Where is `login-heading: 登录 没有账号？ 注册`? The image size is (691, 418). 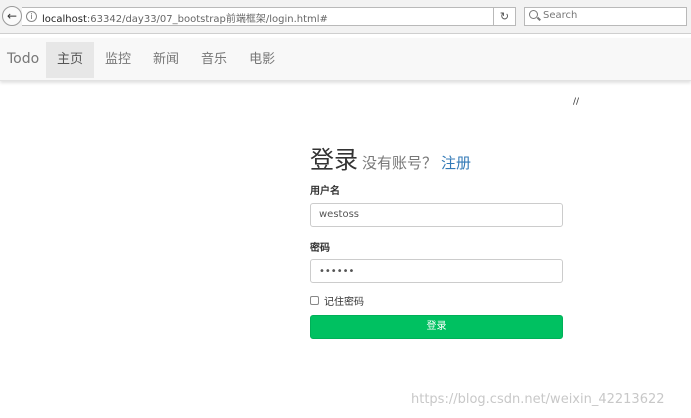 login-heading: 登录 没有账号？ 注册 is located at coordinates (436, 161).